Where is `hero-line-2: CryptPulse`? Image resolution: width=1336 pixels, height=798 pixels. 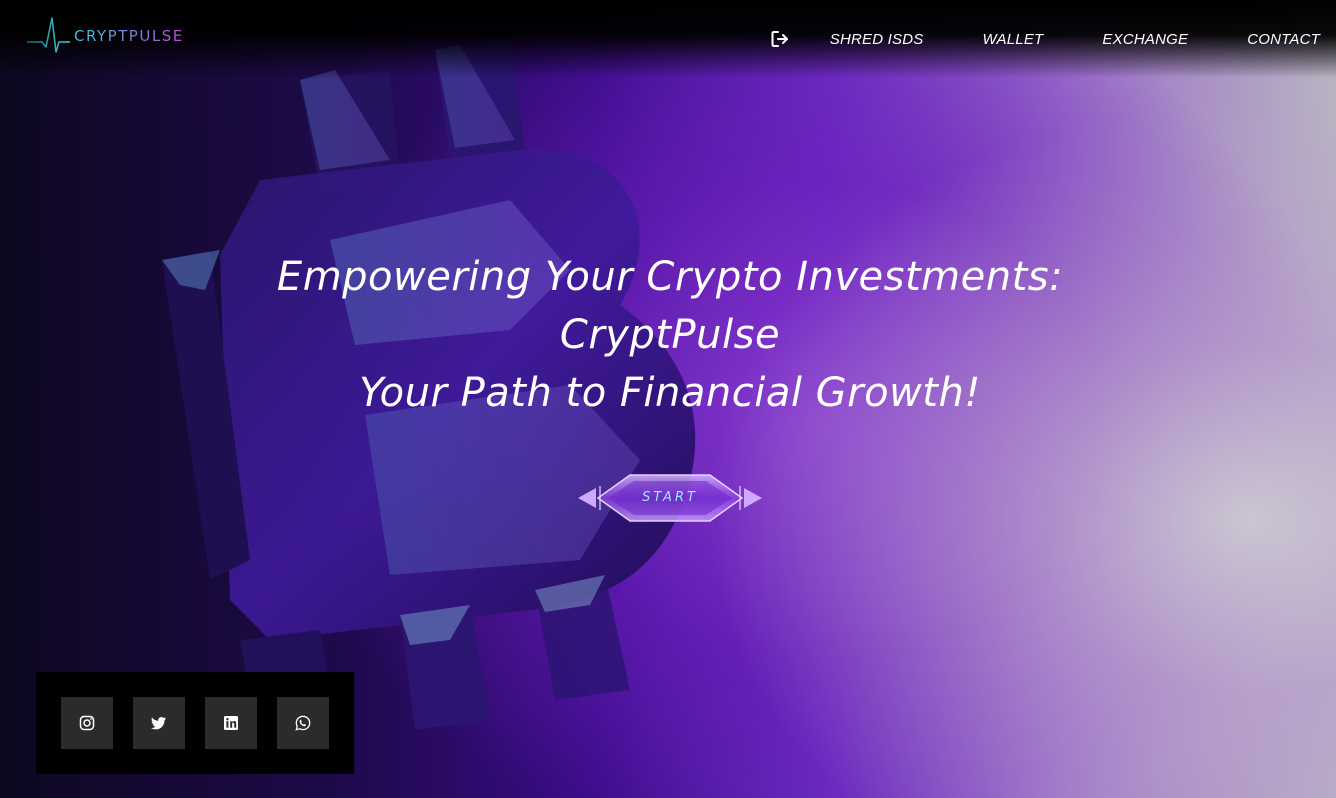 hero-line-2: CryptPulse is located at coordinates (670, 335).